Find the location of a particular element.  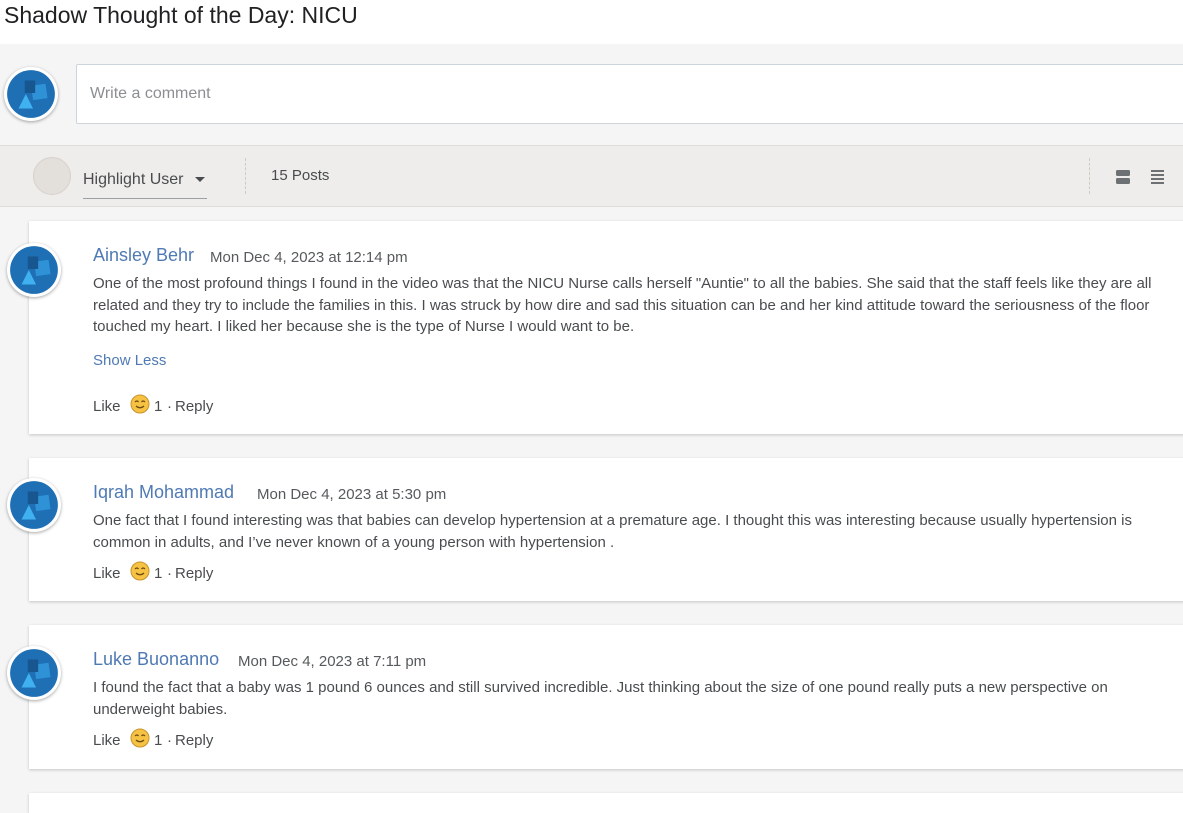

post-author-name: Iqrah Mohammad is located at coordinates (163, 492).